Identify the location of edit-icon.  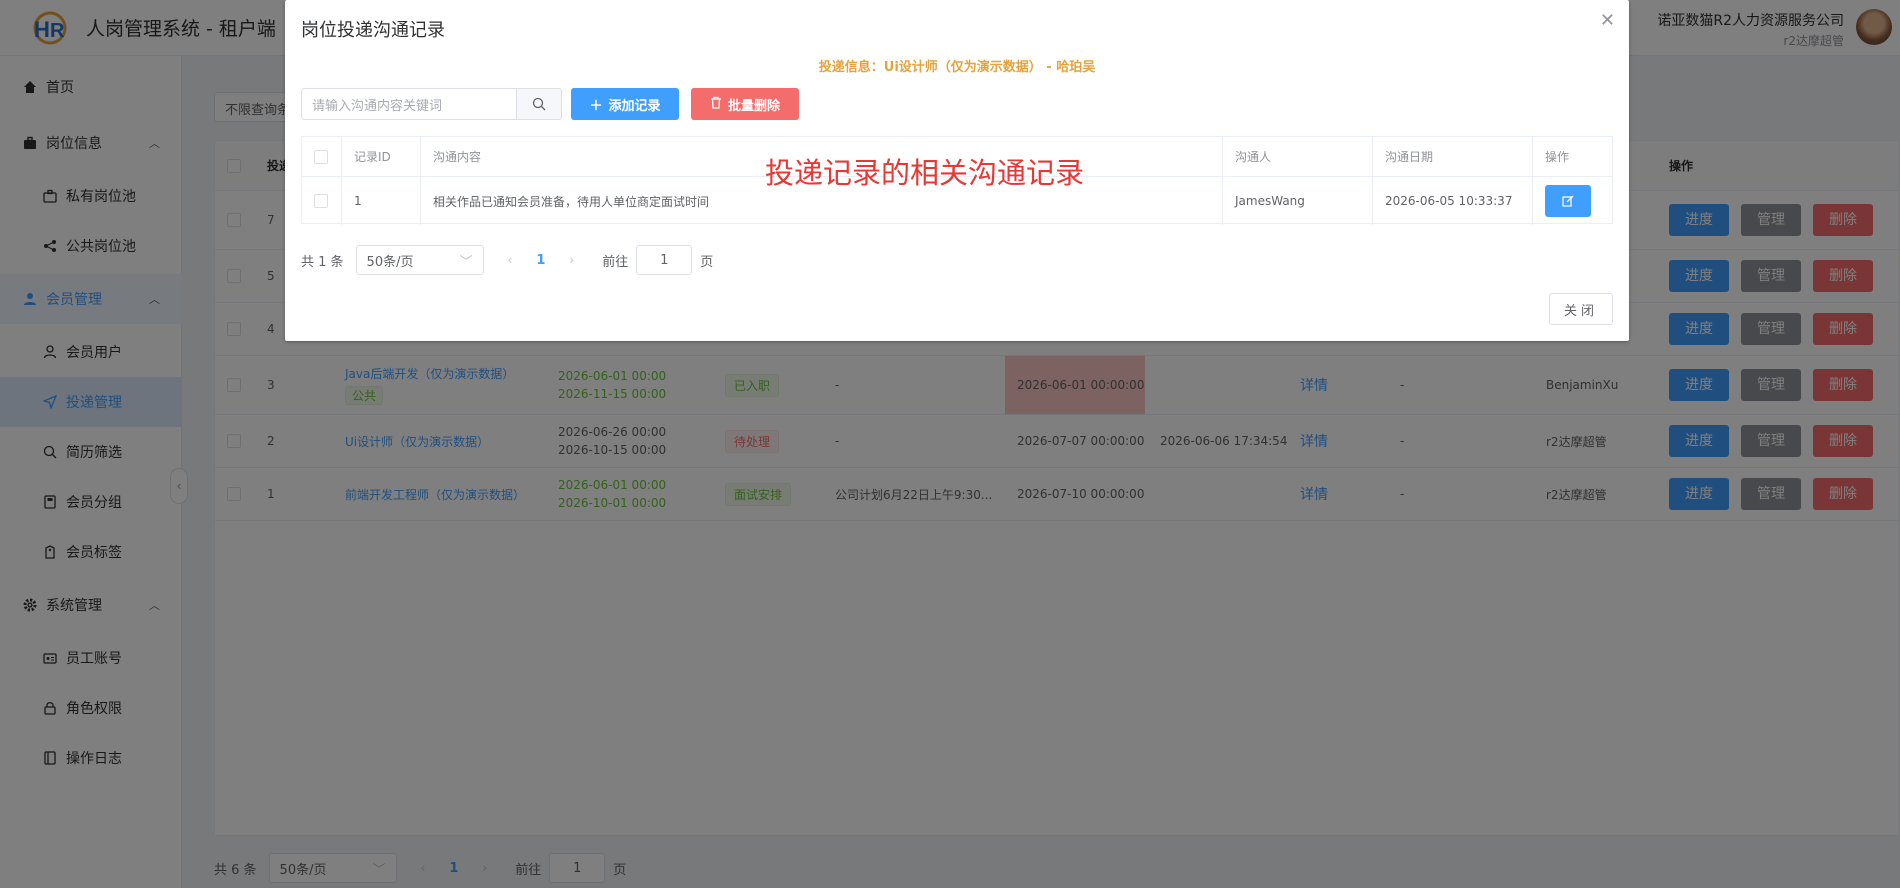
(1568, 201).